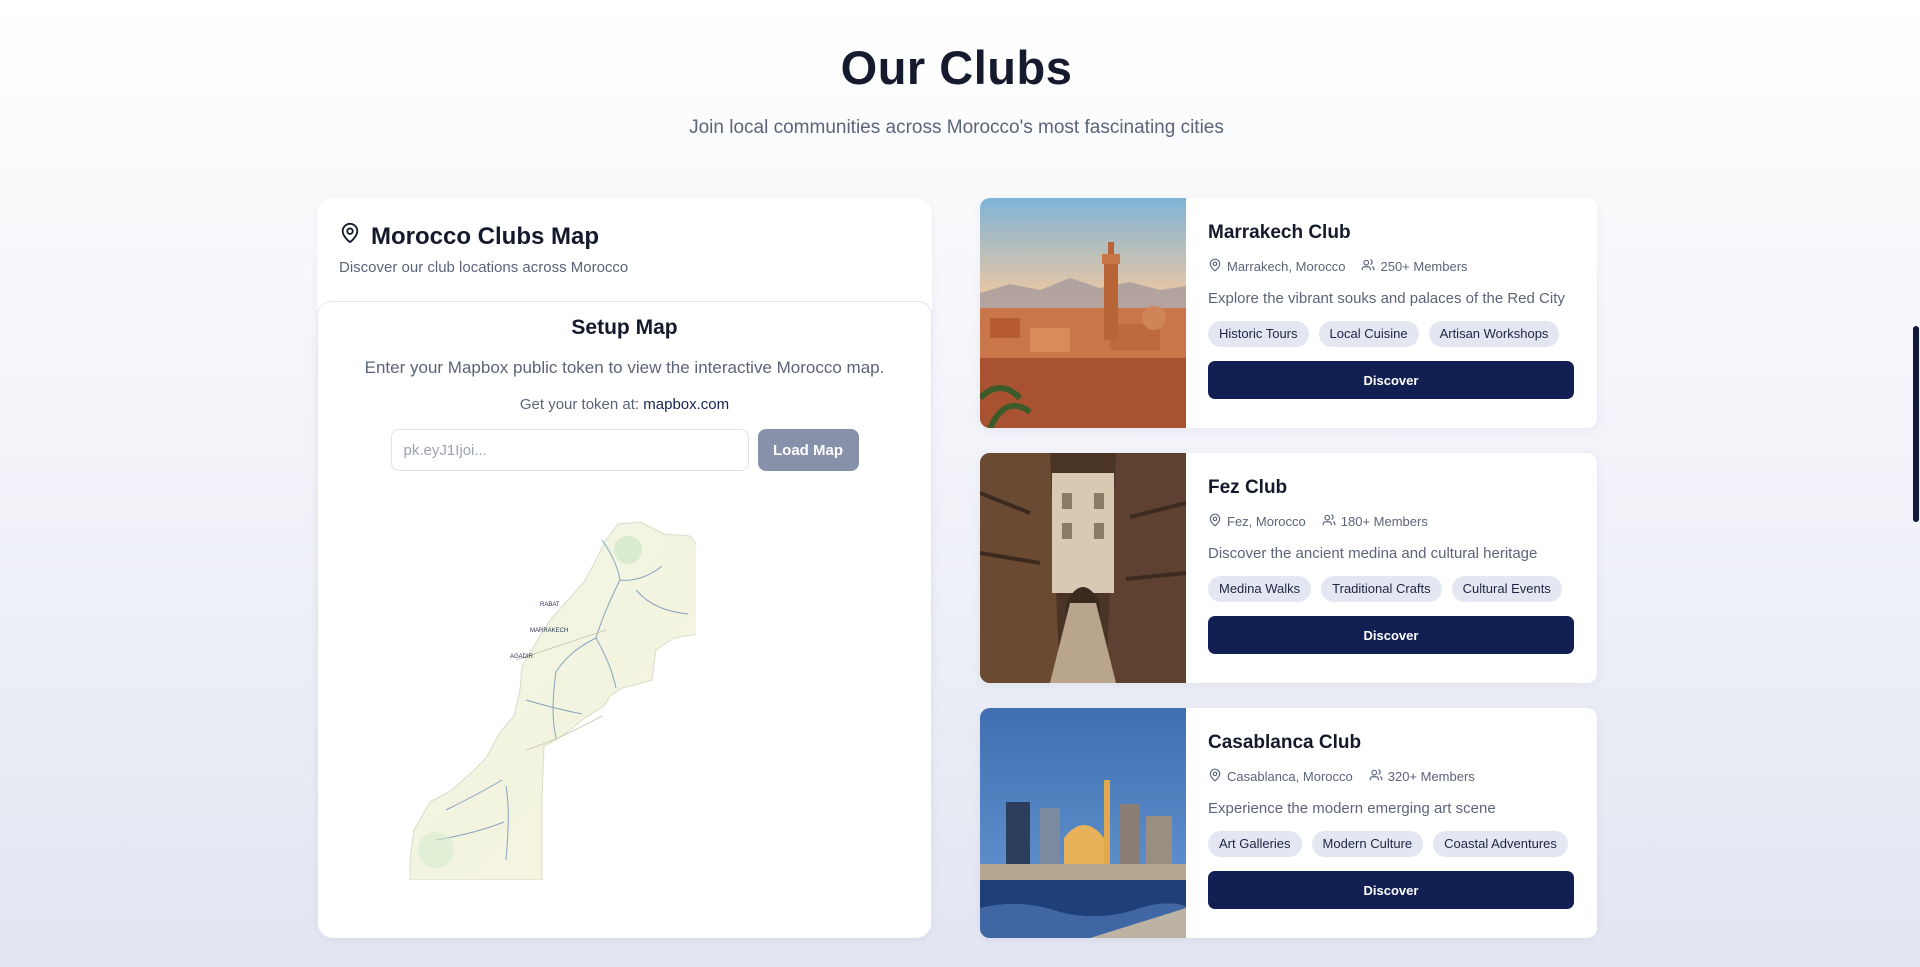 The height and width of the screenshot is (967, 1920). I want to click on club-tag: Artisan Workshops, so click(1494, 334).